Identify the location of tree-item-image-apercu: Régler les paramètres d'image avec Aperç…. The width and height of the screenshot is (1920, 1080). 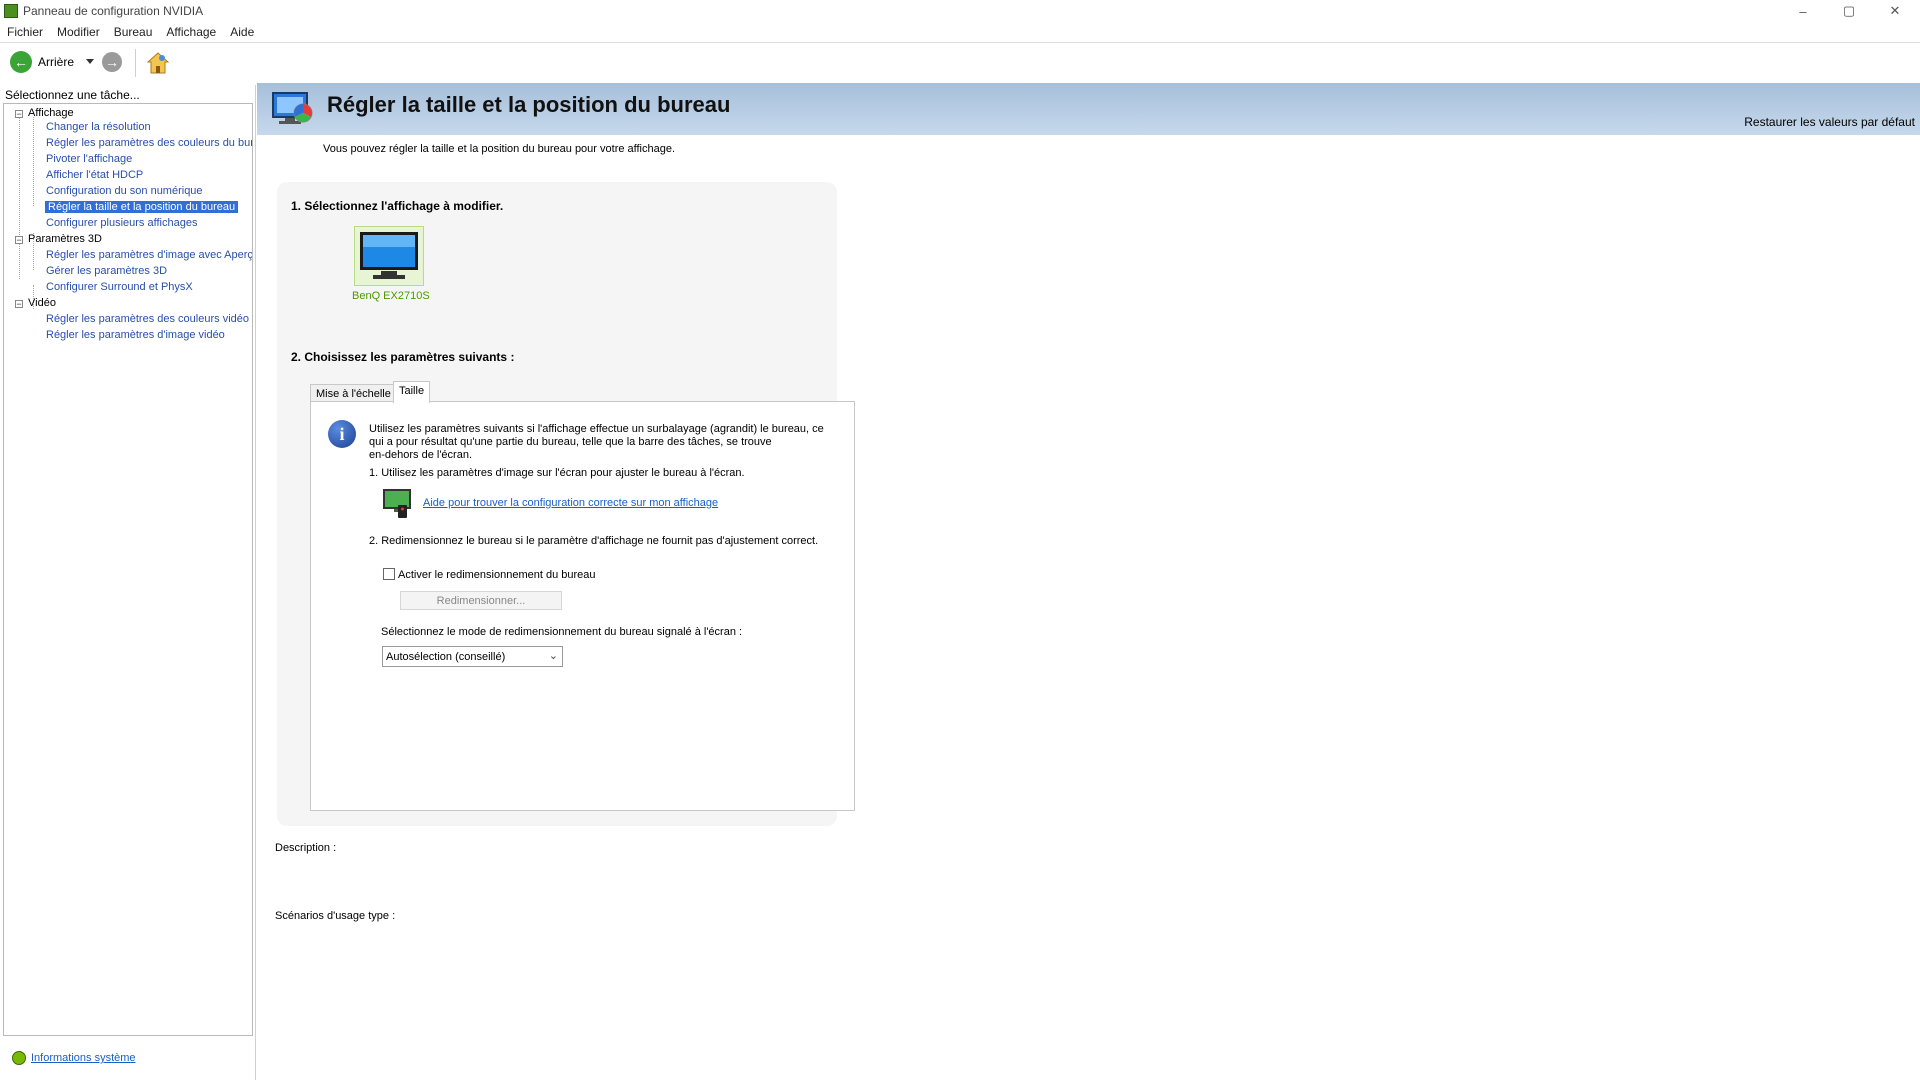
(149, 255).